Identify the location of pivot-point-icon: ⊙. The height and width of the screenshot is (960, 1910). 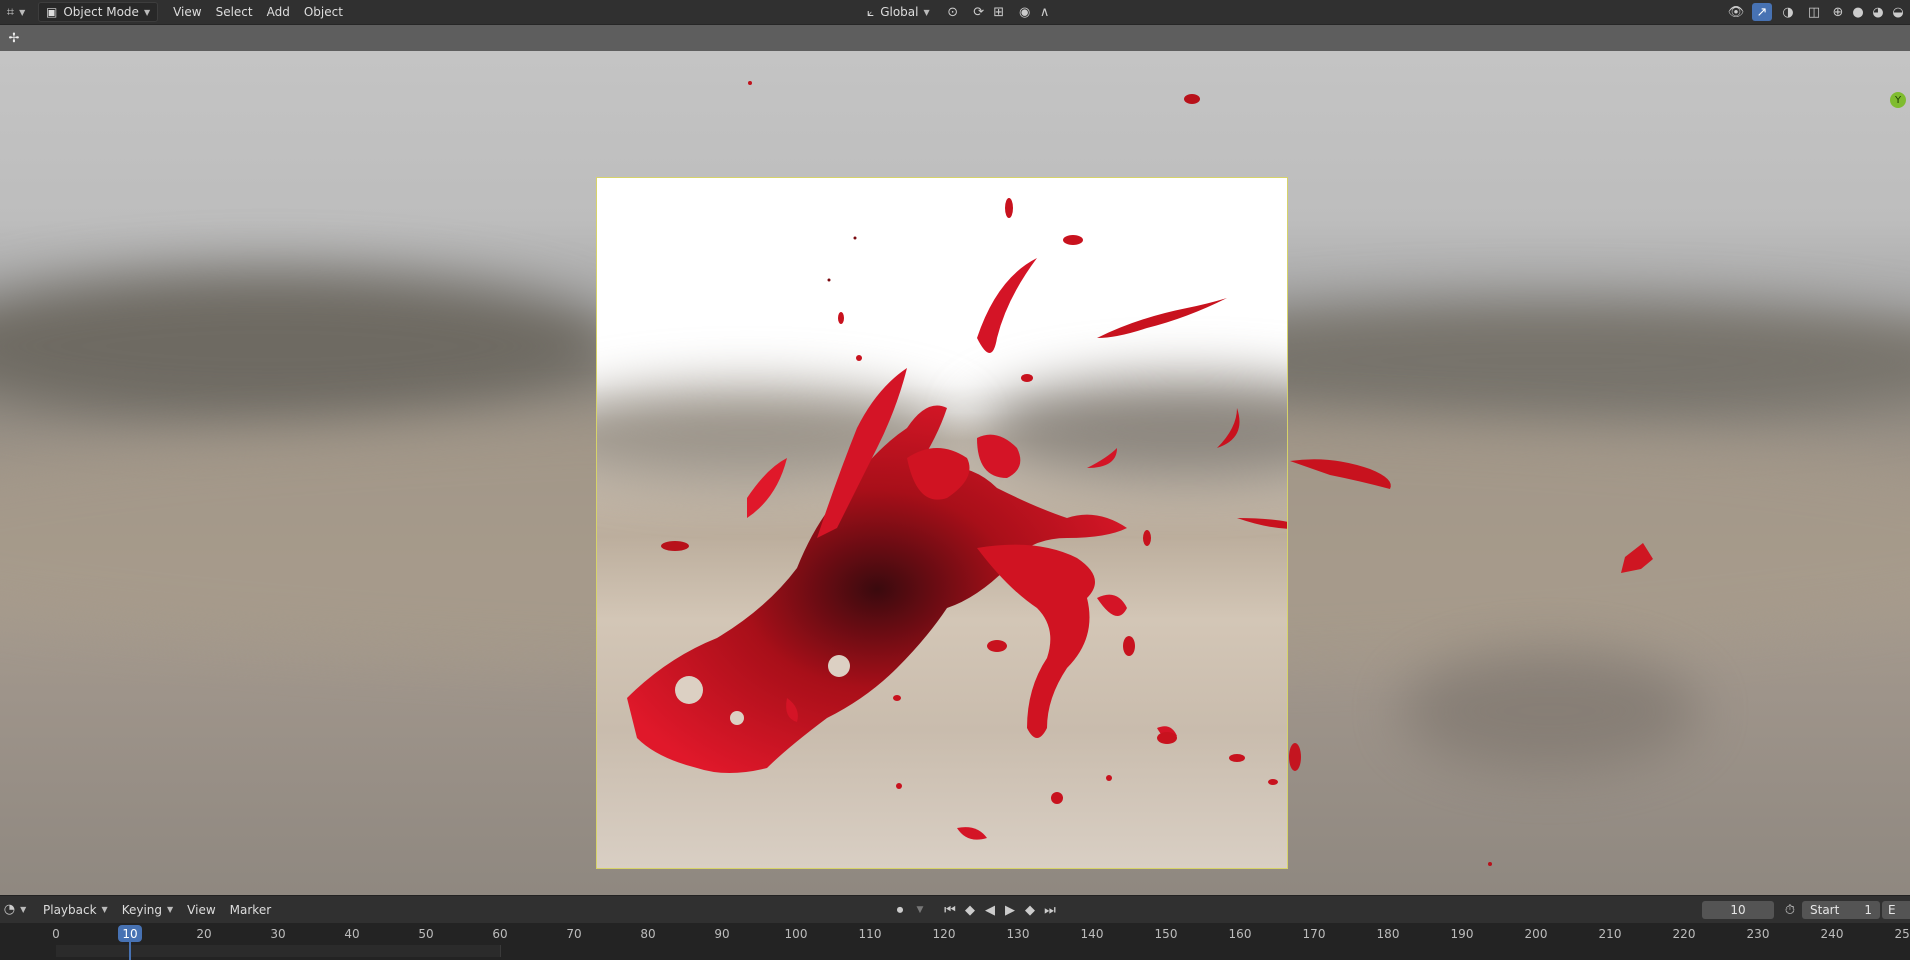
(953, 12).